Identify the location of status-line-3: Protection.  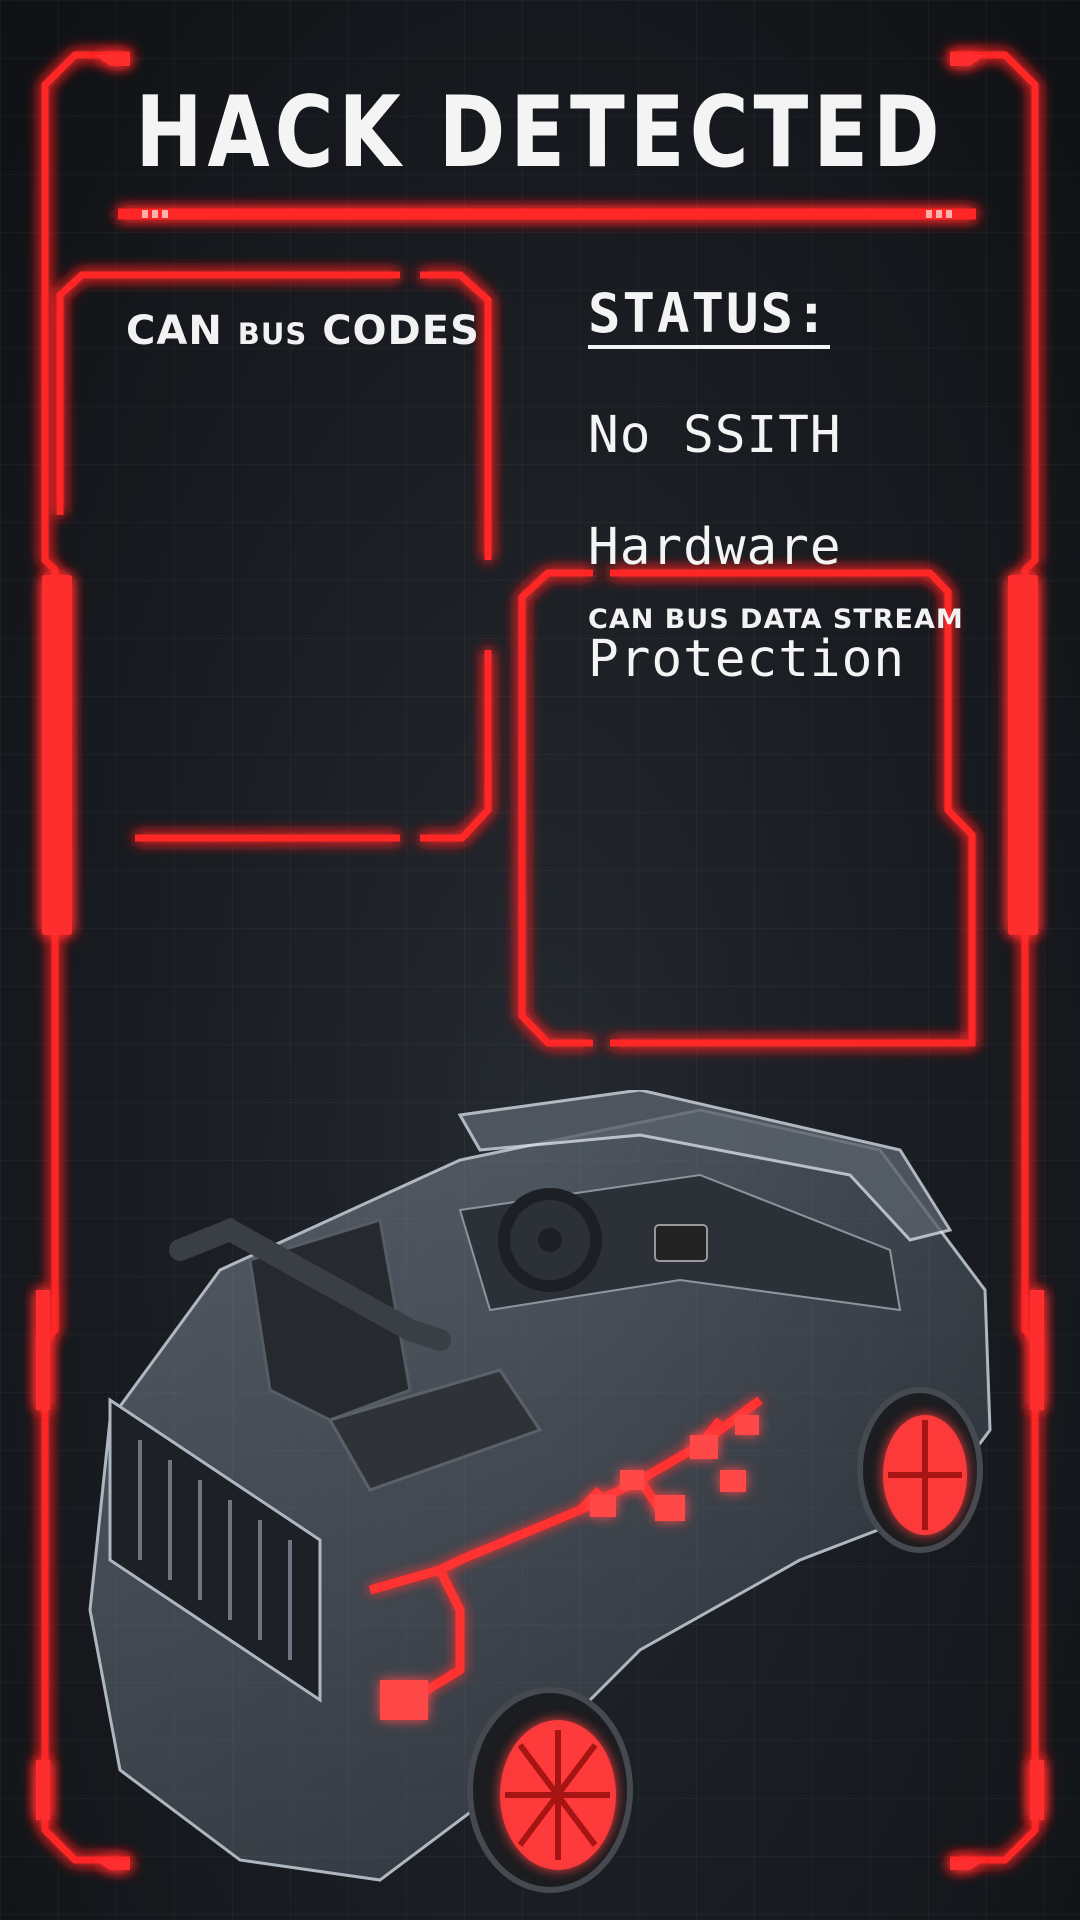
(747, 659).